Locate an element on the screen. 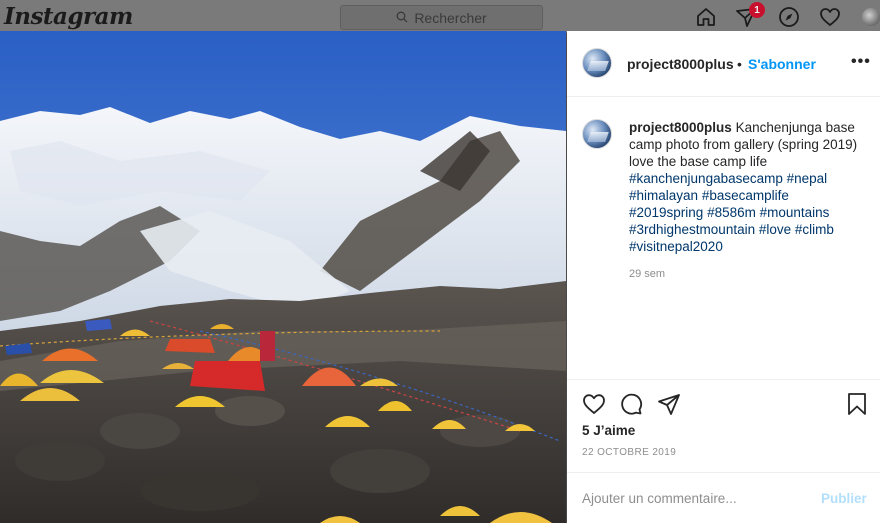 This screenshot has width=880, height=523. comment-bar: Publier is located at coordinates (723, 497).